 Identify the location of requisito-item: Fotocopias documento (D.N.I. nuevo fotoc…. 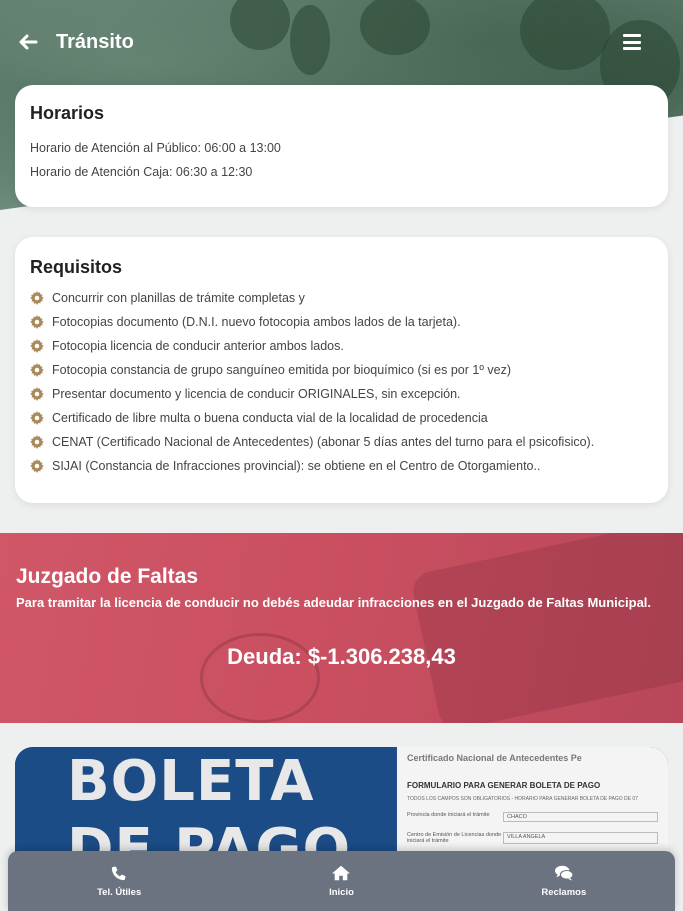
(341, 322).